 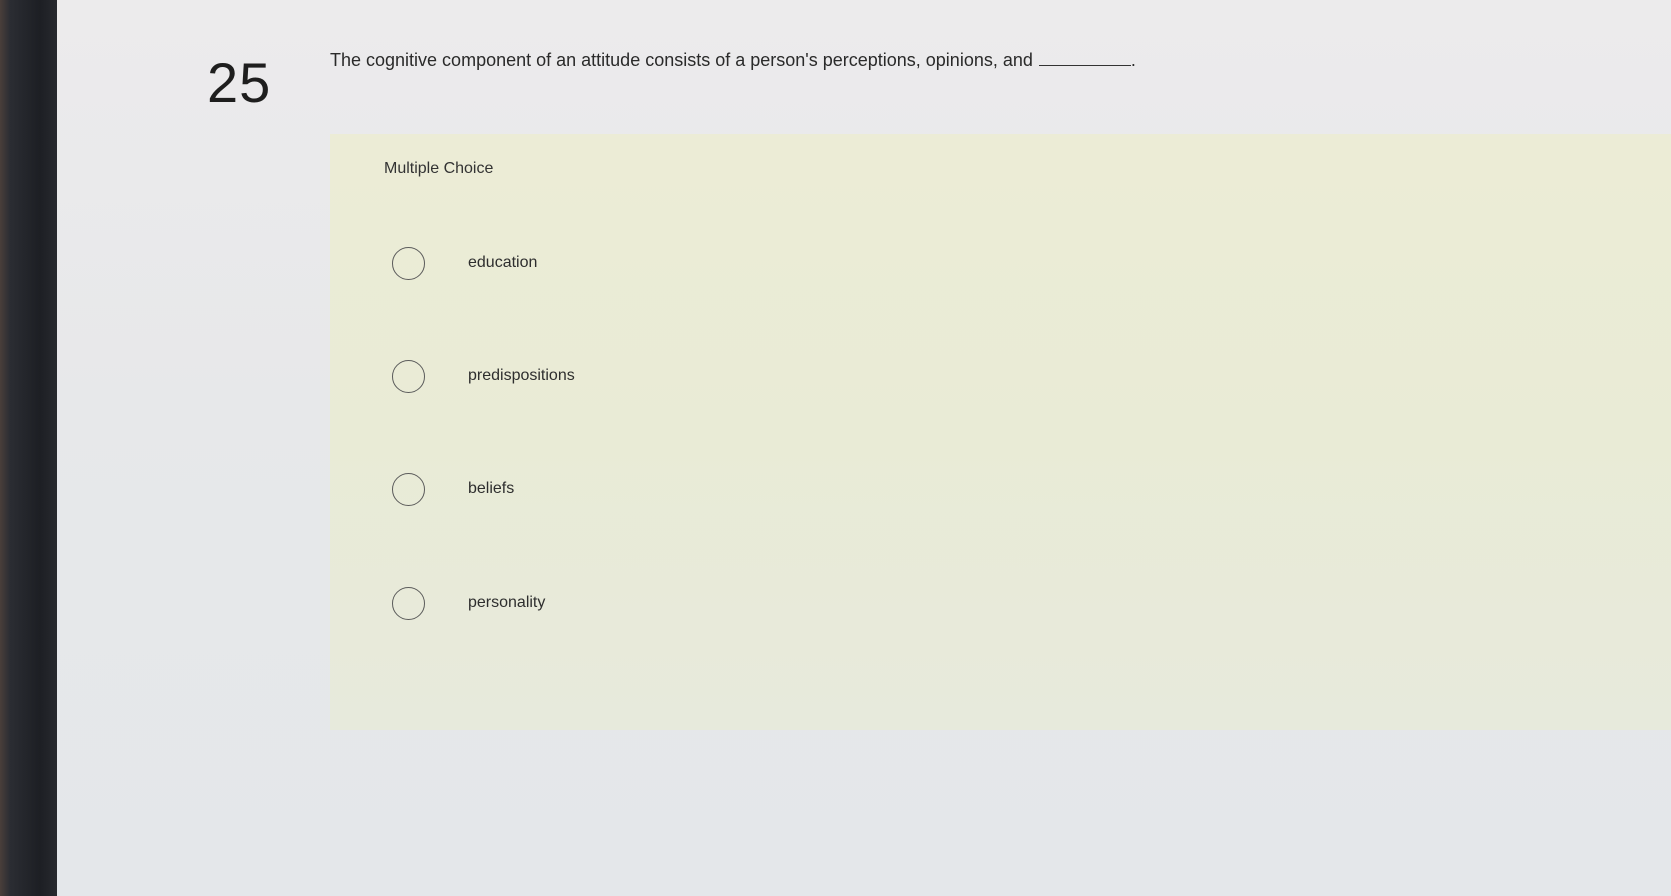 What do you see at coordinates (692, 605) in the screenshot?
I see `option-personality: personality` at bounding box center [692, 605].